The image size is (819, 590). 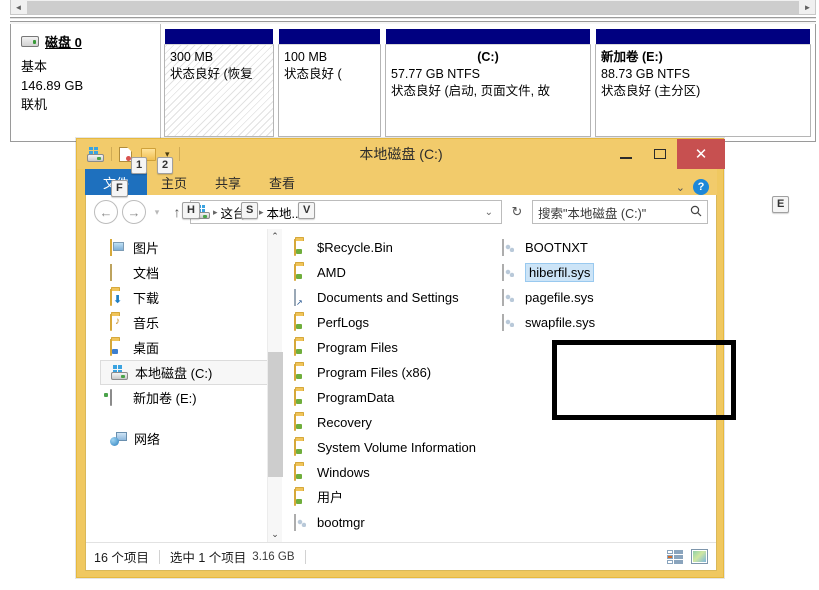 I want to click on title-bar: ▾ 本地磁盘 (C:) ✕, so click(x=401, y=154).